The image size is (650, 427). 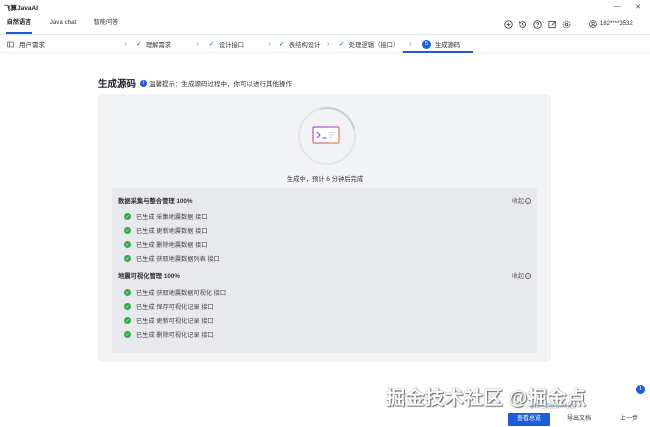 I want to click on footer-bar: 查看总览 导出文档 上一步, so click(x=325, y=418).